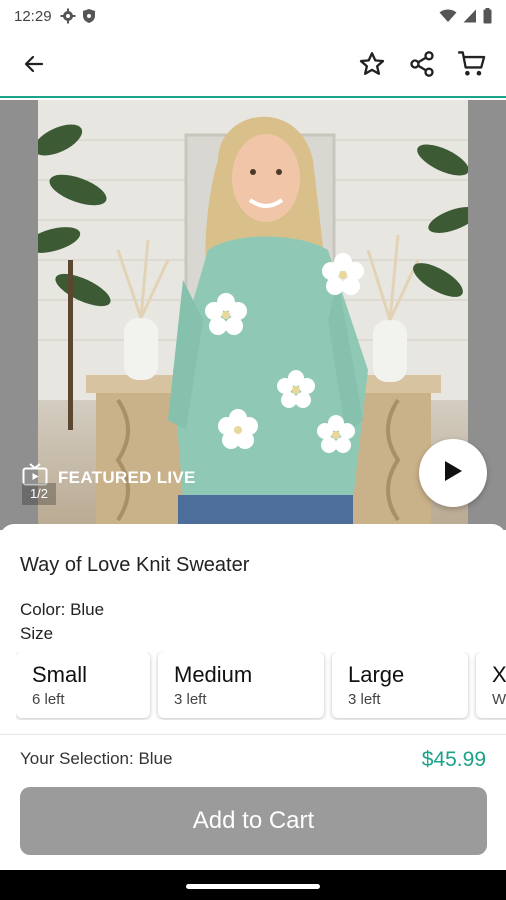 This screenshot has width=506, height=900. What do you see at coordinates (253, 16) in the screenshot?
I see `status-bar: 12:29` at bounding box center [253, 16].